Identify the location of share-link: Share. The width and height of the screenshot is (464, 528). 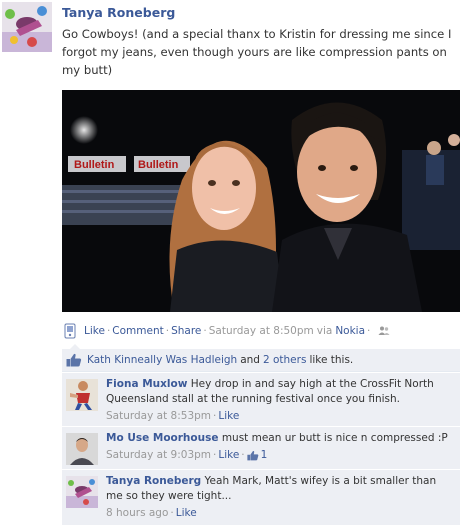
(186, 331).